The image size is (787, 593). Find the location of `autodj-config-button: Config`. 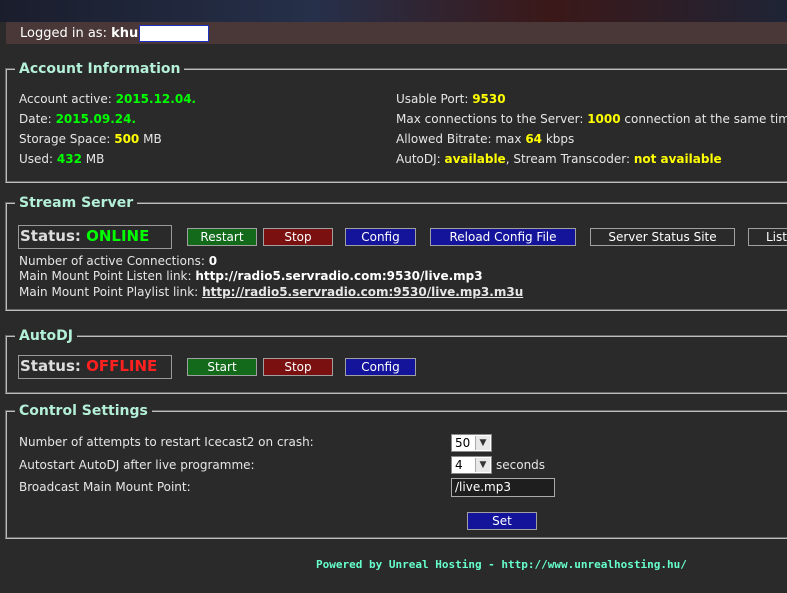

autodj-config-button: Config is located at coordinates (380, 367).